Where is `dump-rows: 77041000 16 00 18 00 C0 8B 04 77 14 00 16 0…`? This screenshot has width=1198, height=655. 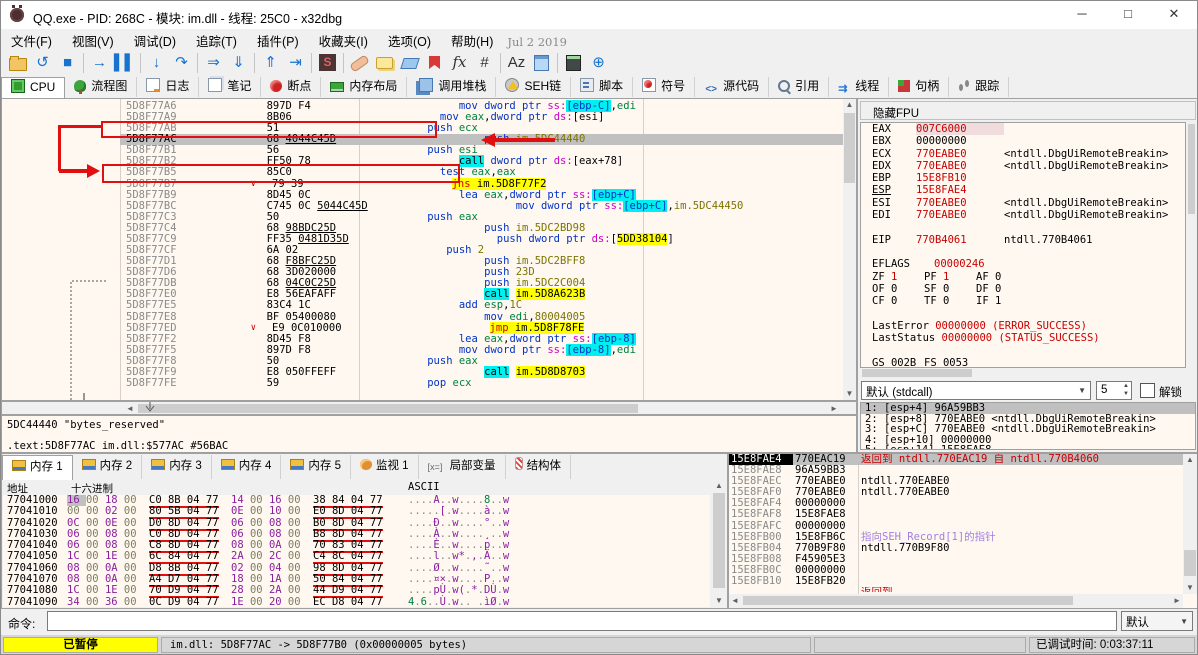 dump-rows: 77041000 16 00 18 00 C0 8B 04 77 14 00 16 0… is located at coordinates (356, 551).